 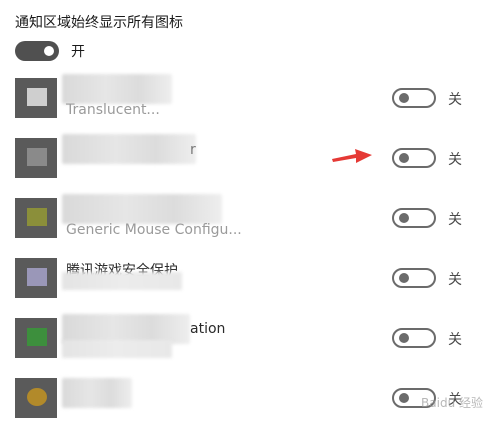 What do you see at coordinates (245, 96) in the screenshot?
I see `app-row: Translucent... 关` at bounding box center [245, 96].